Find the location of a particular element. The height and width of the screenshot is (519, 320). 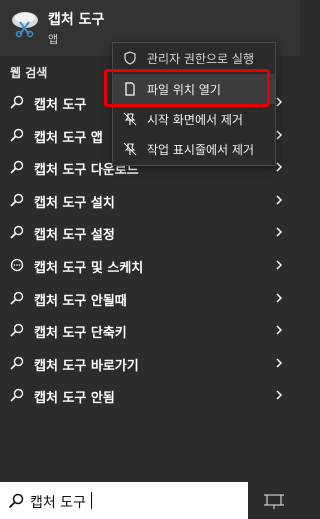

list-item-label: 캡처 도구 단축키 is located at coordinates (80, 334).